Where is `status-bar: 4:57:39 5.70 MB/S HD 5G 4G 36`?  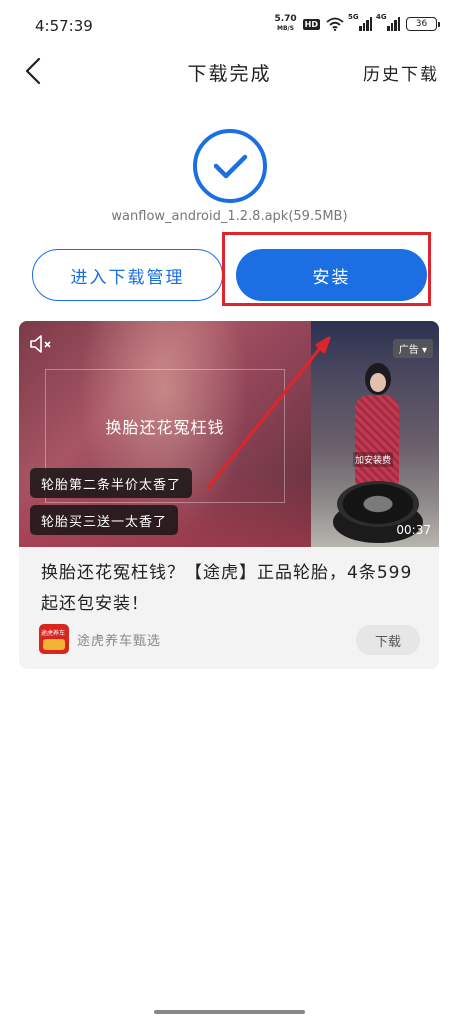
status-bar: 4:57:39 5.70 MB/S HD 5G 4G 36 is located at coordinates (229, 24).